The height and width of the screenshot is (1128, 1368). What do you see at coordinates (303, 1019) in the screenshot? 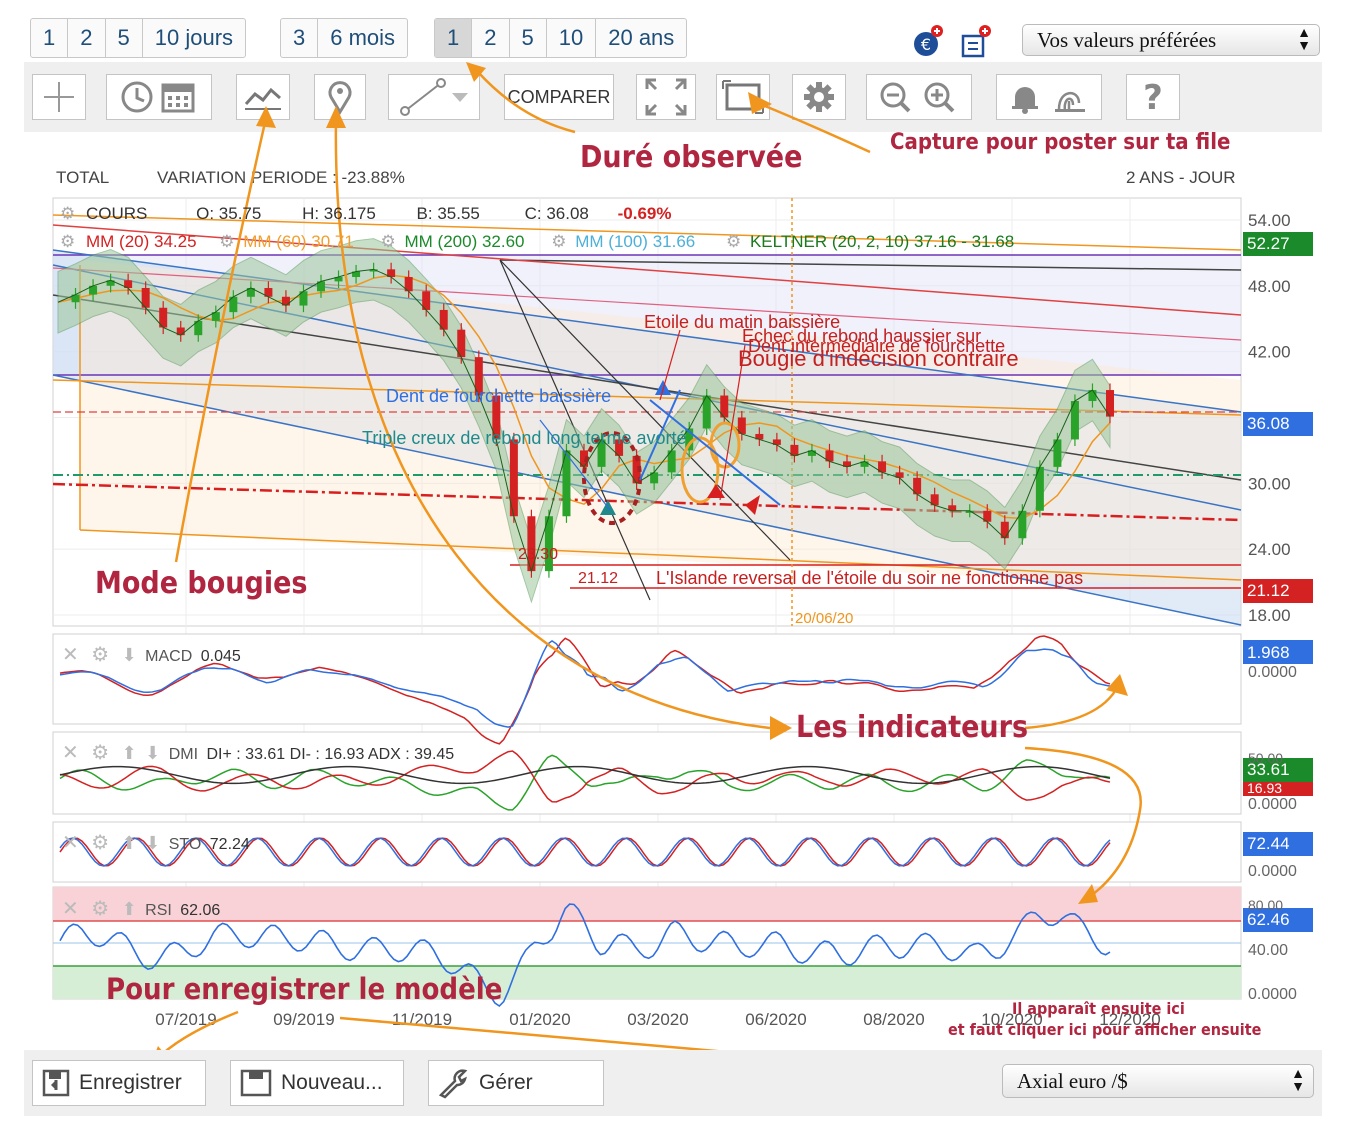
I see `x-tick-label: 09/2019` at bounding box center [303, 1019].